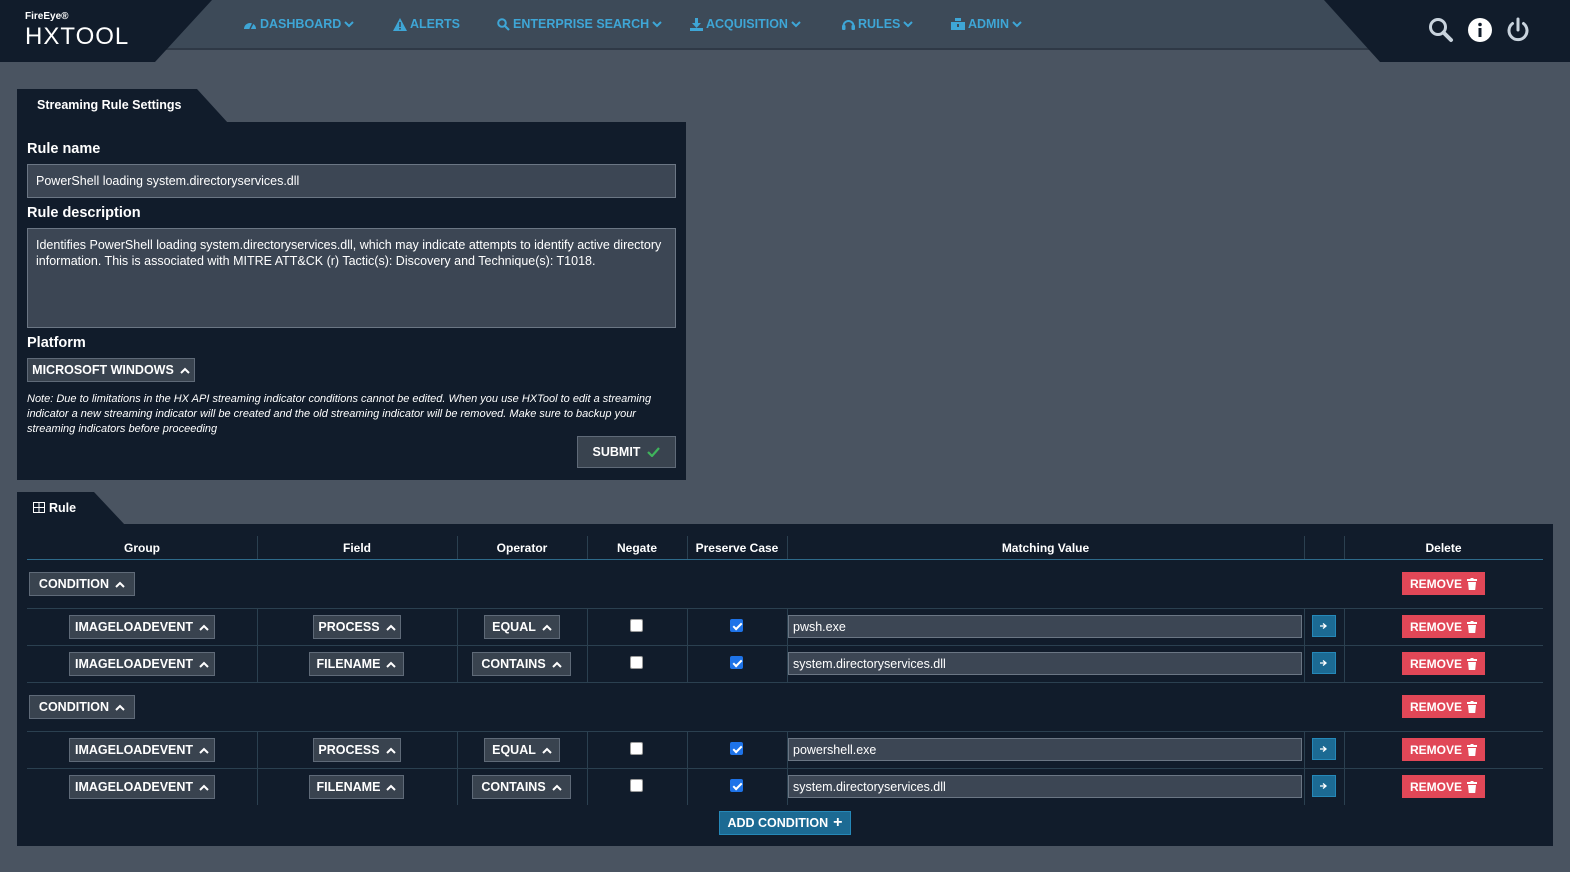 This screenshot has width=1570, height=872. I want to click on nav-acquisition: ACQUISITION, so click(766, 24).